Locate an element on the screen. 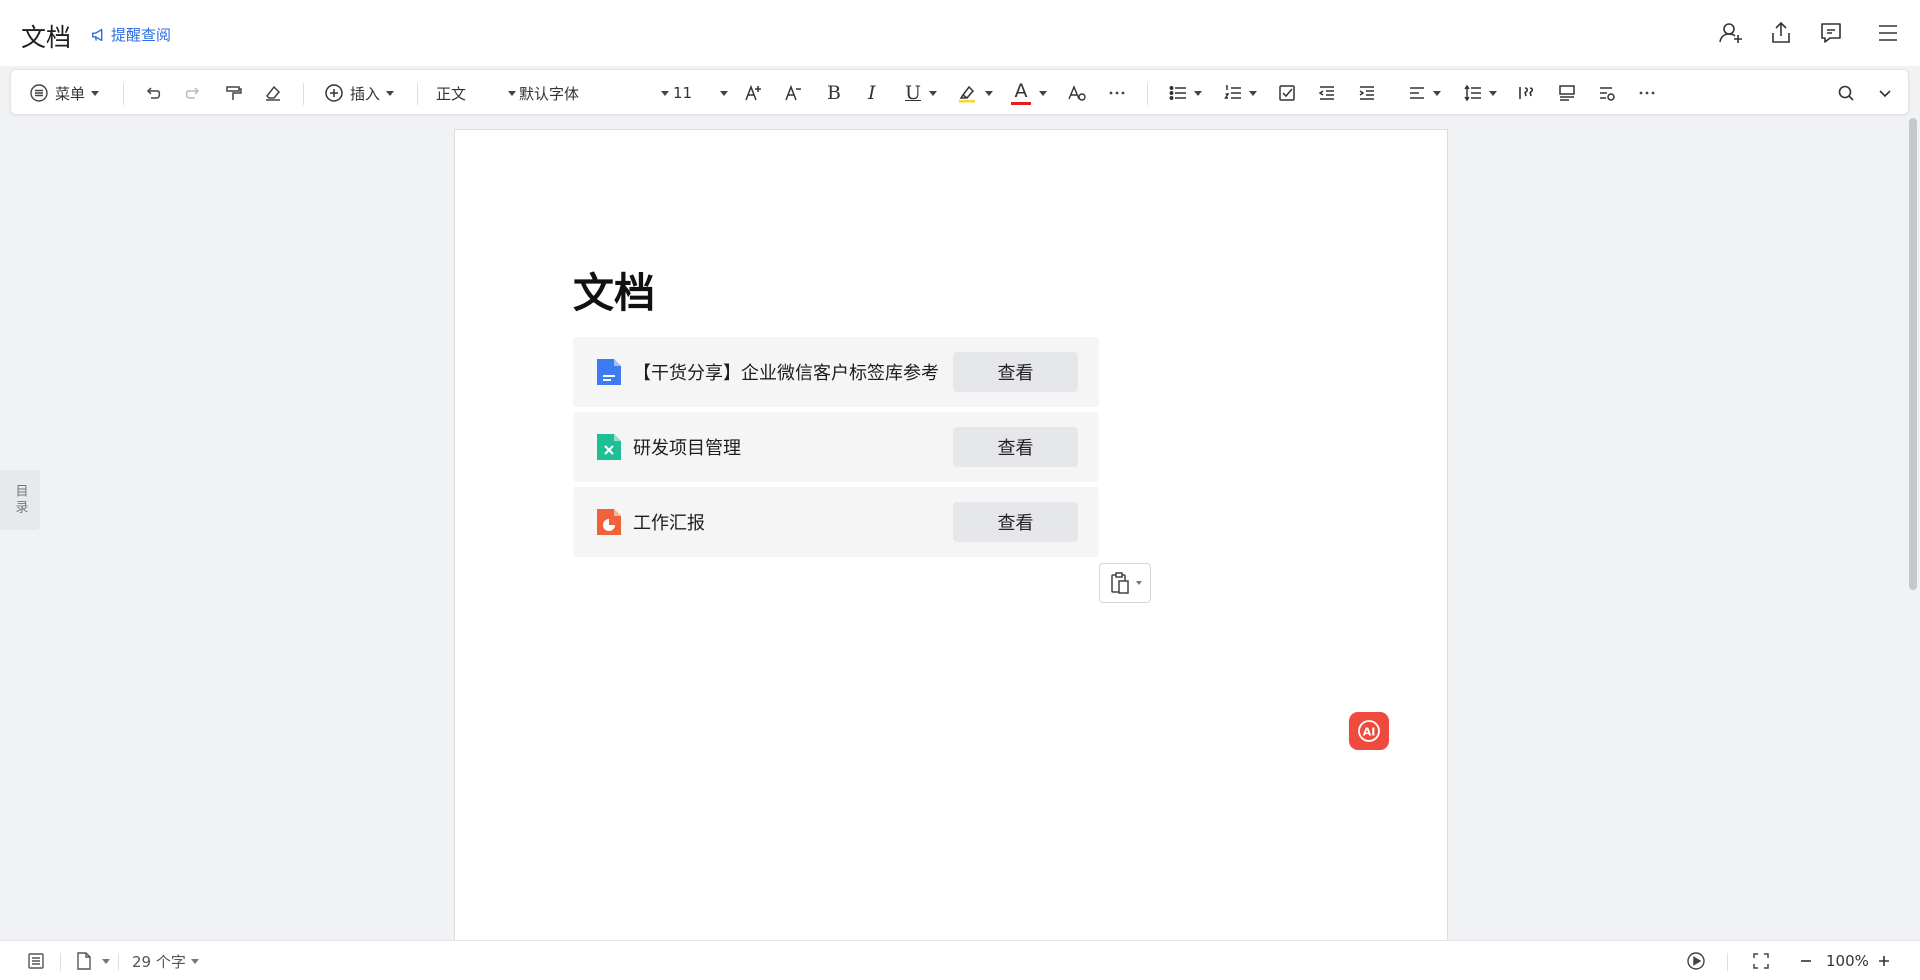 This screenshot has width=1920, height=980. add-user-icon is located at coordinates (1730, 33).